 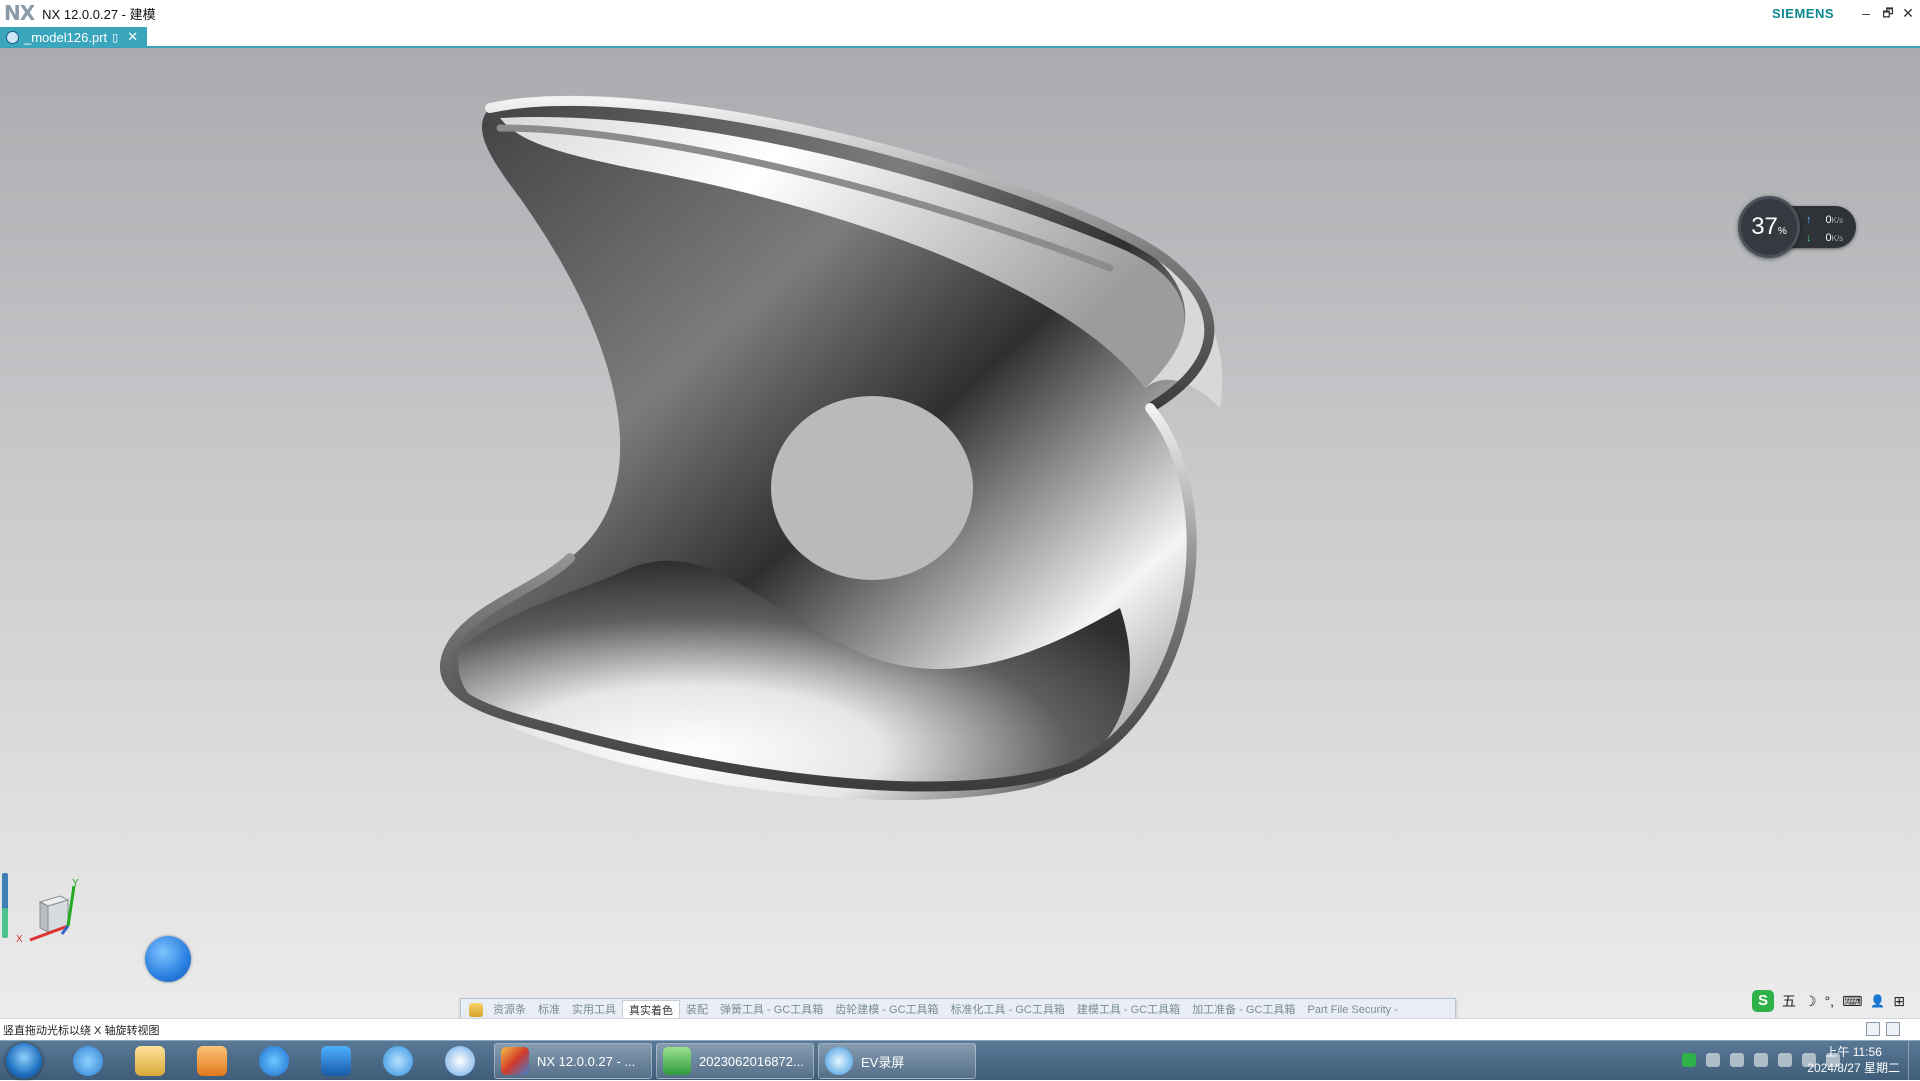 What do you see at coordinates (509, 1009) in the screenshot?
I see `ribbon-tab-resource-bar: 资源条` at bounding box center [509, 1009].